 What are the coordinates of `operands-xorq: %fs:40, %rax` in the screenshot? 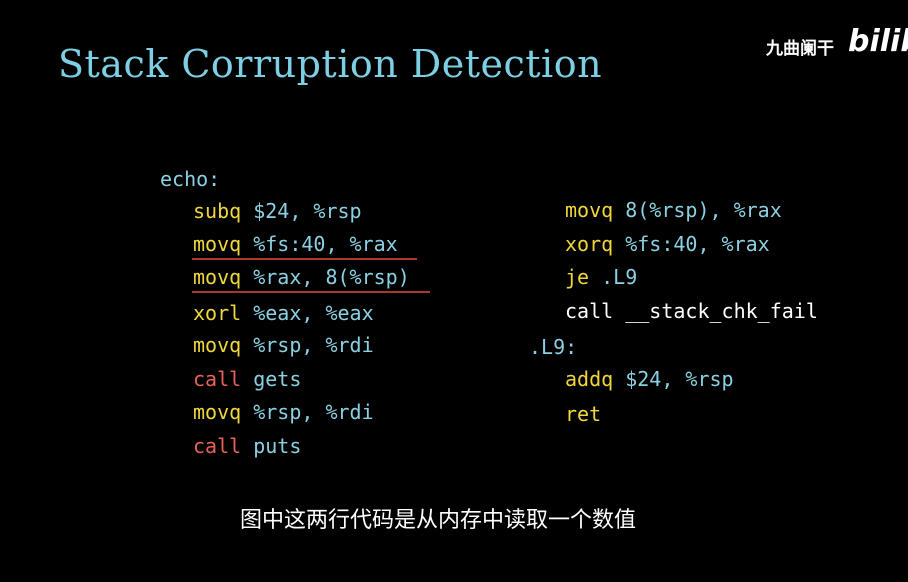 It's located at (697, 244).